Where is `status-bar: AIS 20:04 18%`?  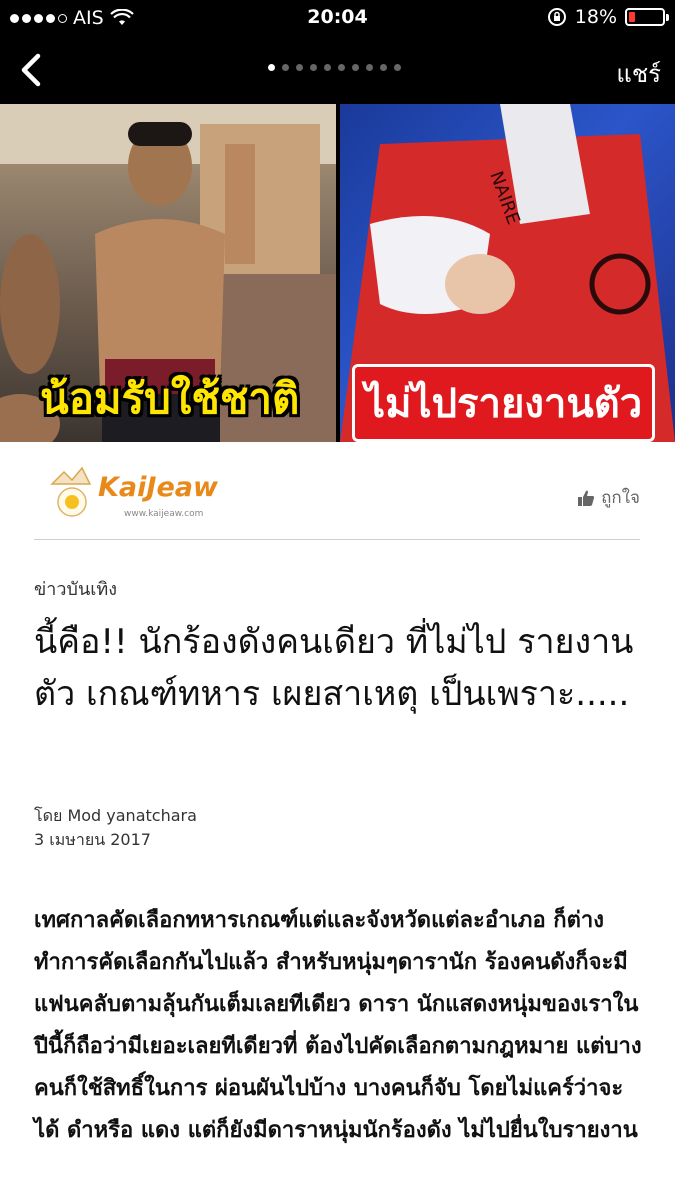
status-bar: AIS 20:04 18% is located at coordinates (337, 18).